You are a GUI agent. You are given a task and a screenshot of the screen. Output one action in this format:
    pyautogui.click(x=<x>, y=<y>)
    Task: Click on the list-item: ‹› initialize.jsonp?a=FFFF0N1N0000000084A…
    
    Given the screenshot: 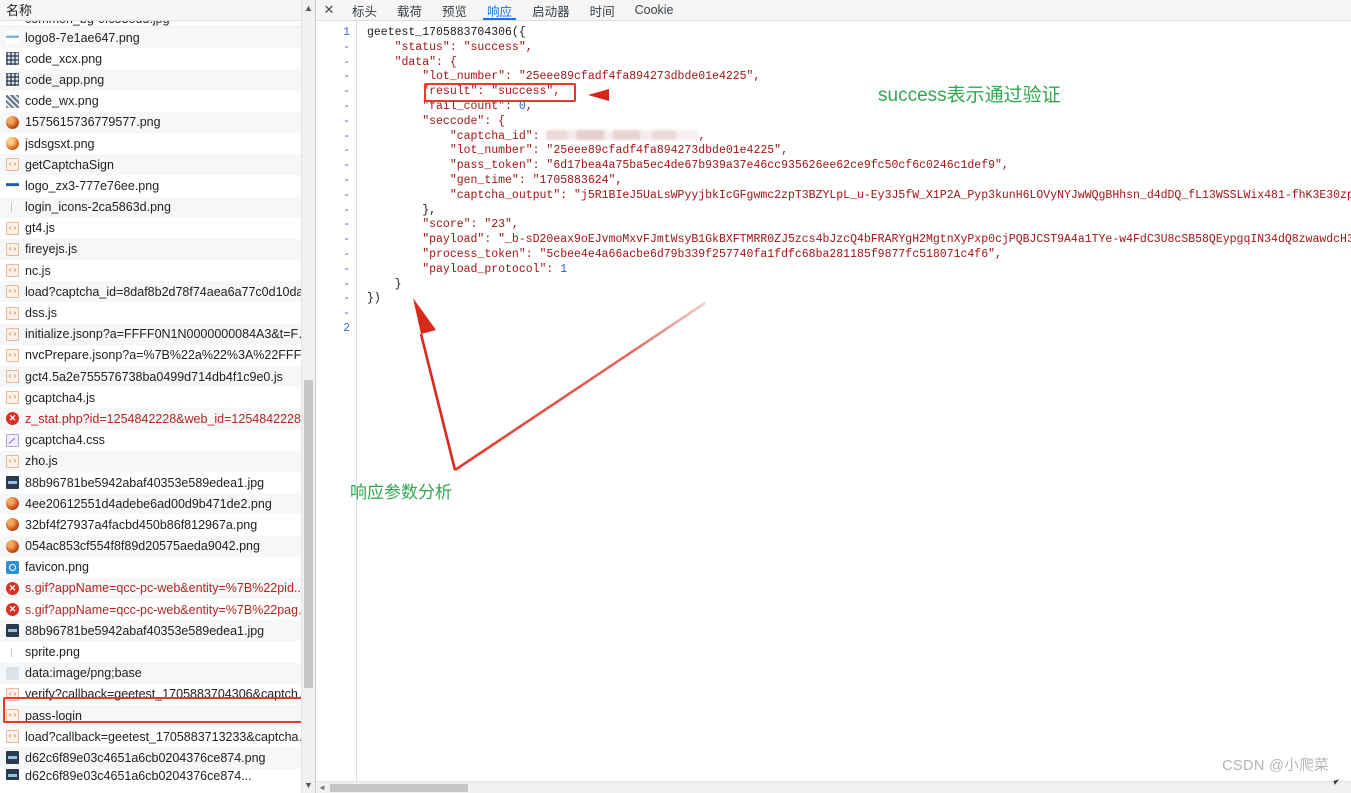 What is the action you would take?
    pyautogui.click(x=157, y=334)
    